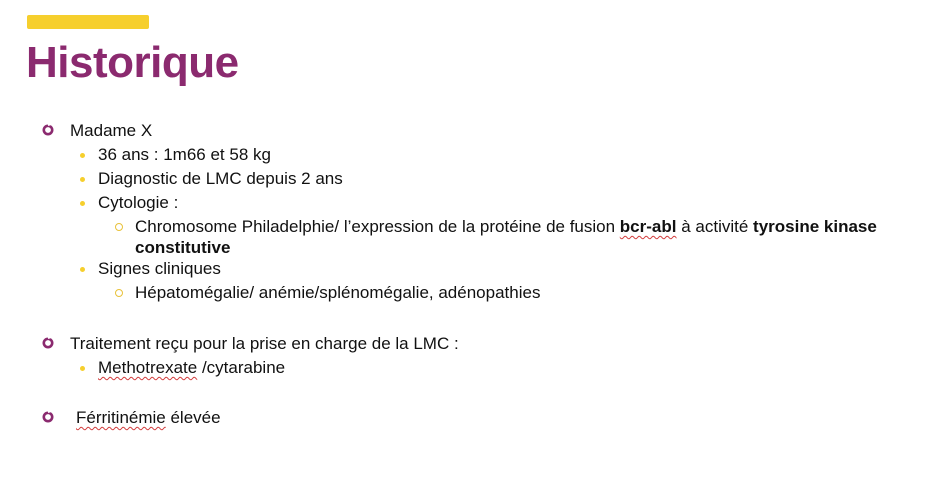  I want to click on ferritin-text: Férritinémie élevée, so click(148, 417).